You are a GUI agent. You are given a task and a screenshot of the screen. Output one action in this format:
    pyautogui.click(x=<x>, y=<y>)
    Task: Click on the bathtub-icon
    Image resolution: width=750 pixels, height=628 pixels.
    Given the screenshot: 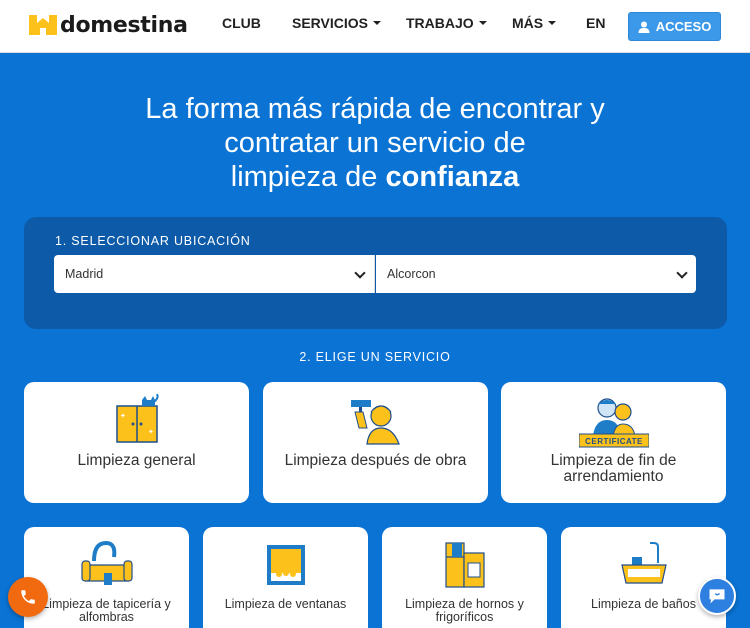 What is the action you would take?
    pyautogui.click(x=643, y=563)
    